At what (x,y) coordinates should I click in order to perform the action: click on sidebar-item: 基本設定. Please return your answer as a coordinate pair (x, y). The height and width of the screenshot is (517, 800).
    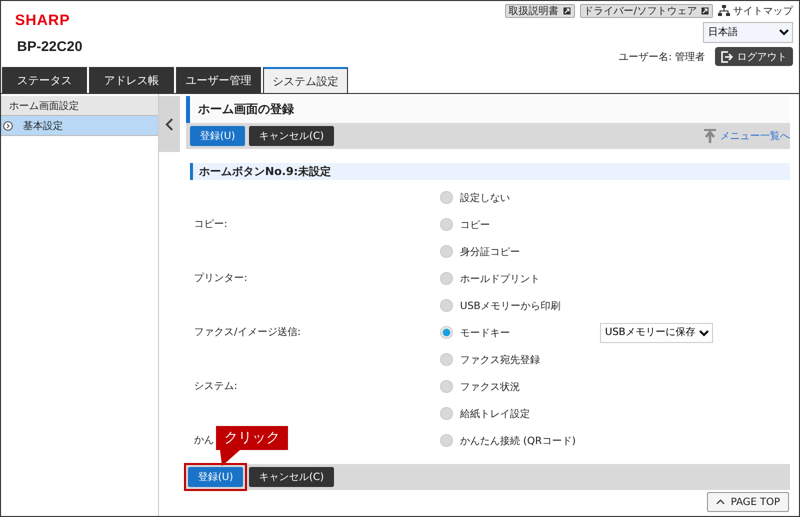
    Looking at the image, I should click on (79, 126).